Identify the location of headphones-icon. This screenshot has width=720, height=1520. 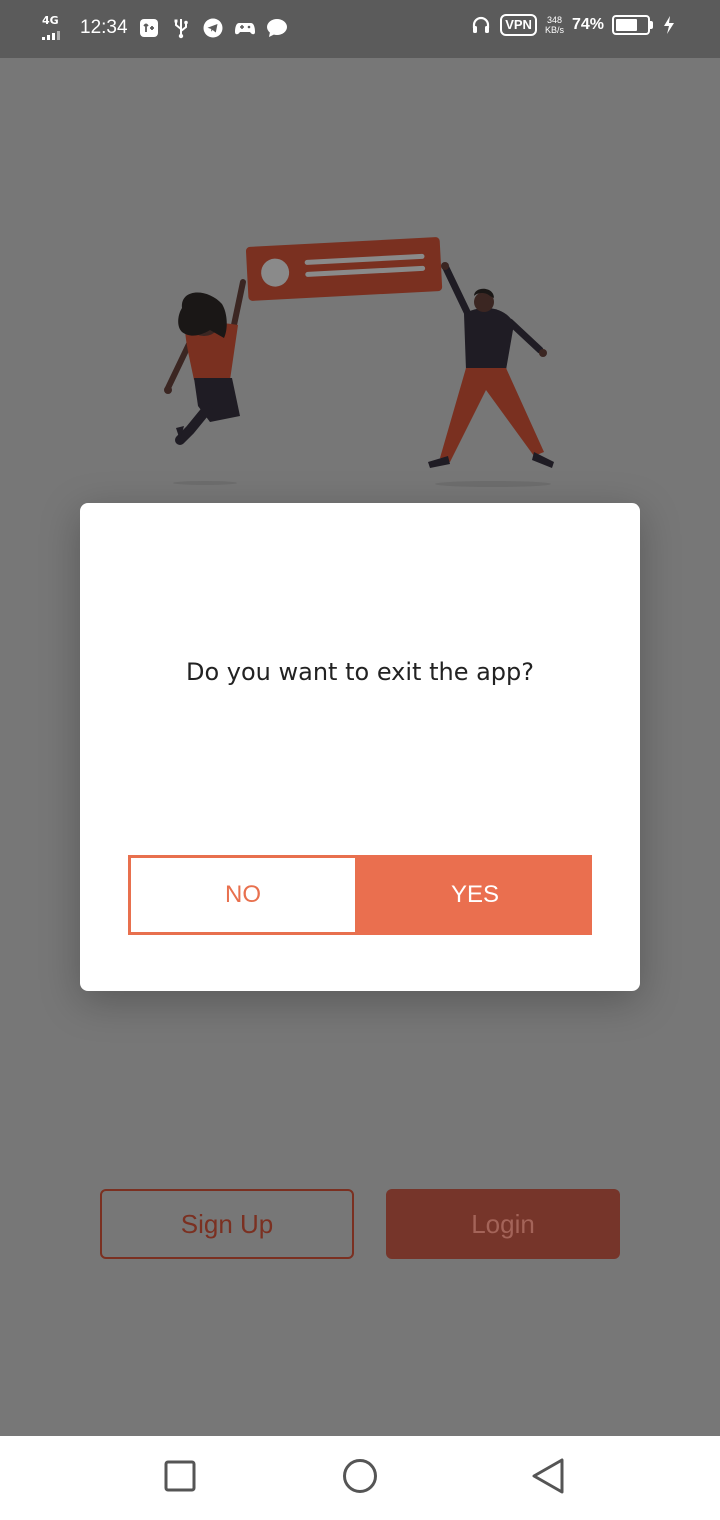
(481, 25).